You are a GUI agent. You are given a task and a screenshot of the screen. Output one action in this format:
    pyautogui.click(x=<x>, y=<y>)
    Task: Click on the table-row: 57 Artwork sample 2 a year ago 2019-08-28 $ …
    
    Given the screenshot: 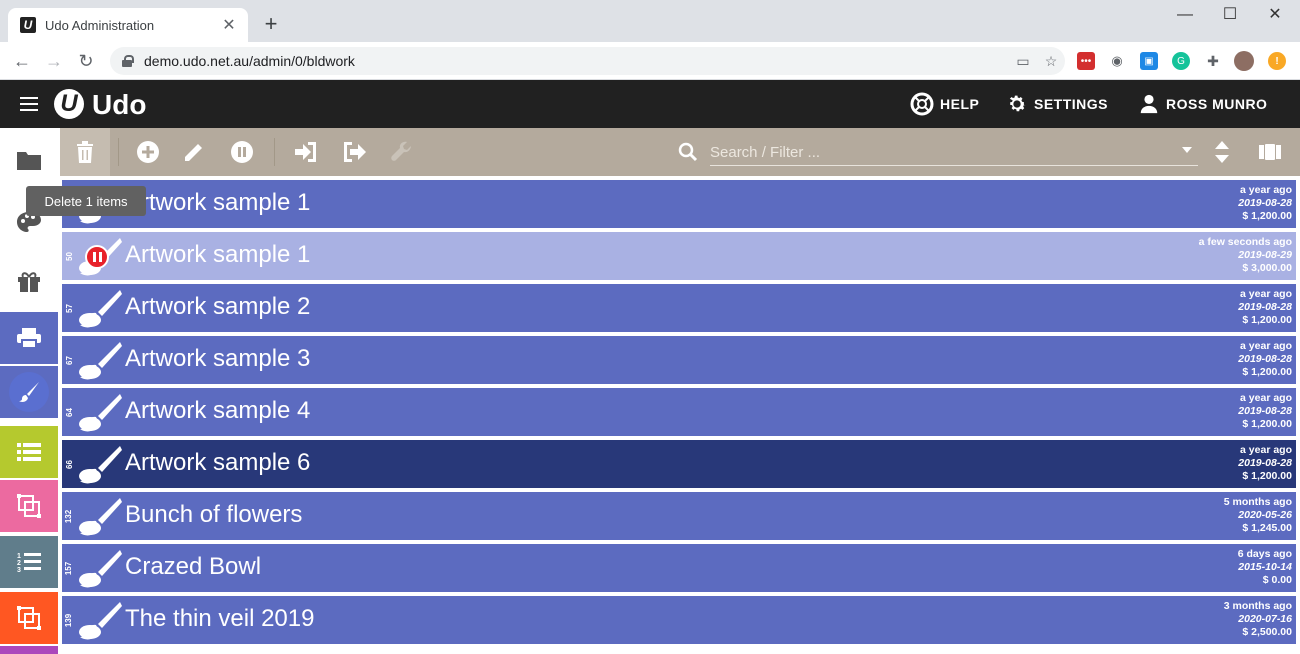 What is the action you would take?
    pyautogui.click(x=679, y=308)
    